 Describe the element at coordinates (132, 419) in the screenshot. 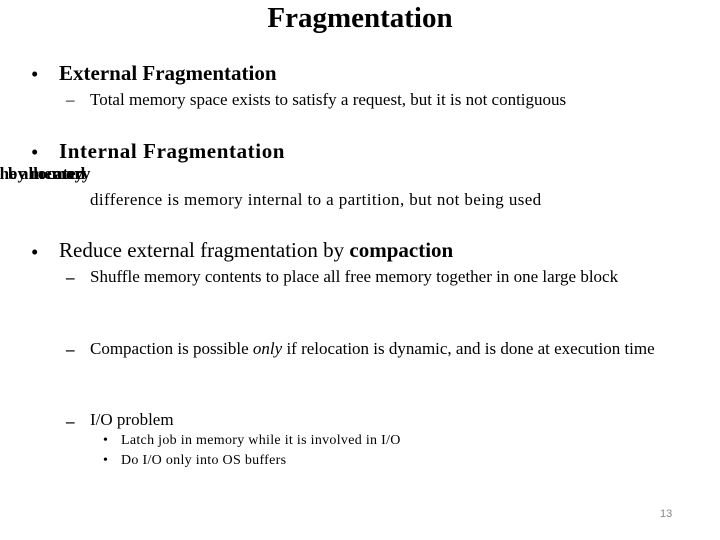

I see `io-problem-text: I/O problem` at that location.